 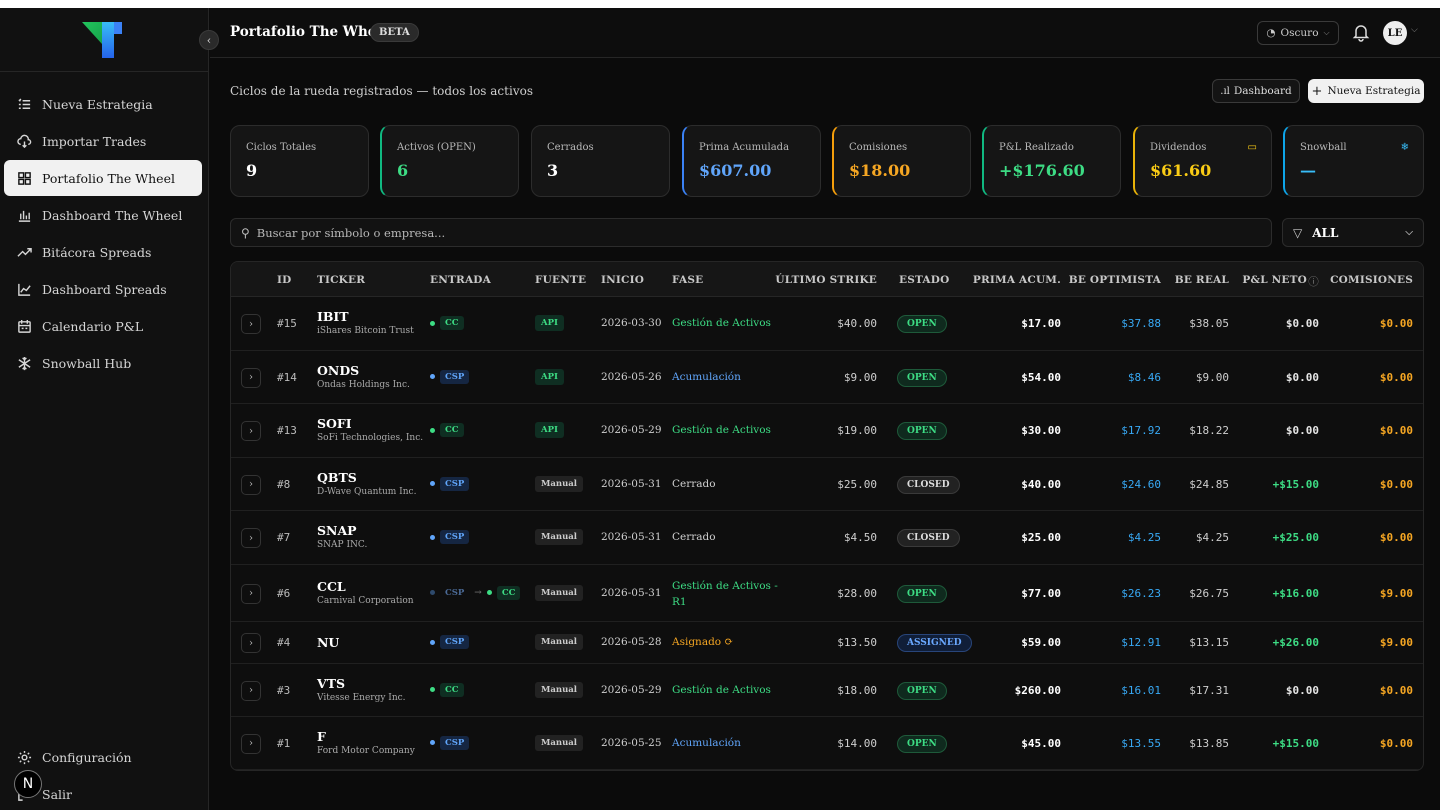 I want to click on column-header: ENTRADA, so click(x=460, y=280).